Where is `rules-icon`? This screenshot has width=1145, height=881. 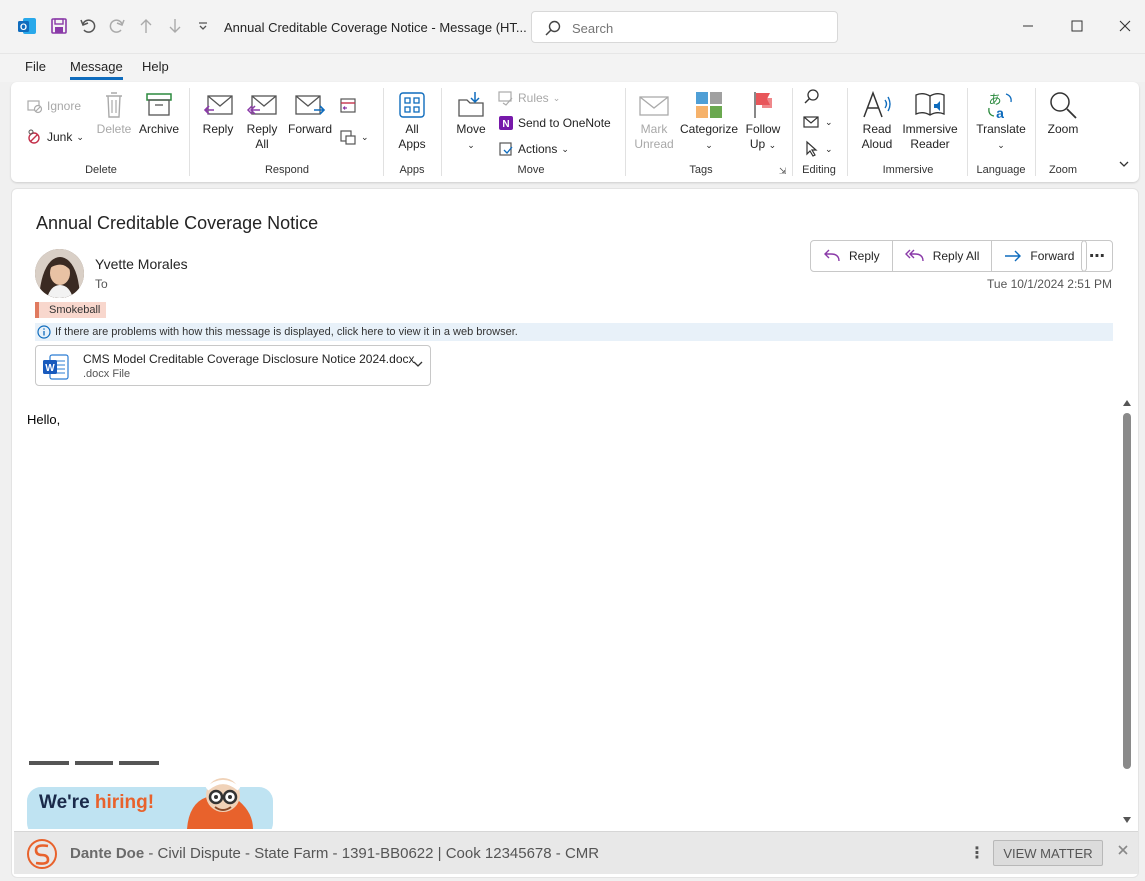 rules-icon is located at coordinates (505, 98).